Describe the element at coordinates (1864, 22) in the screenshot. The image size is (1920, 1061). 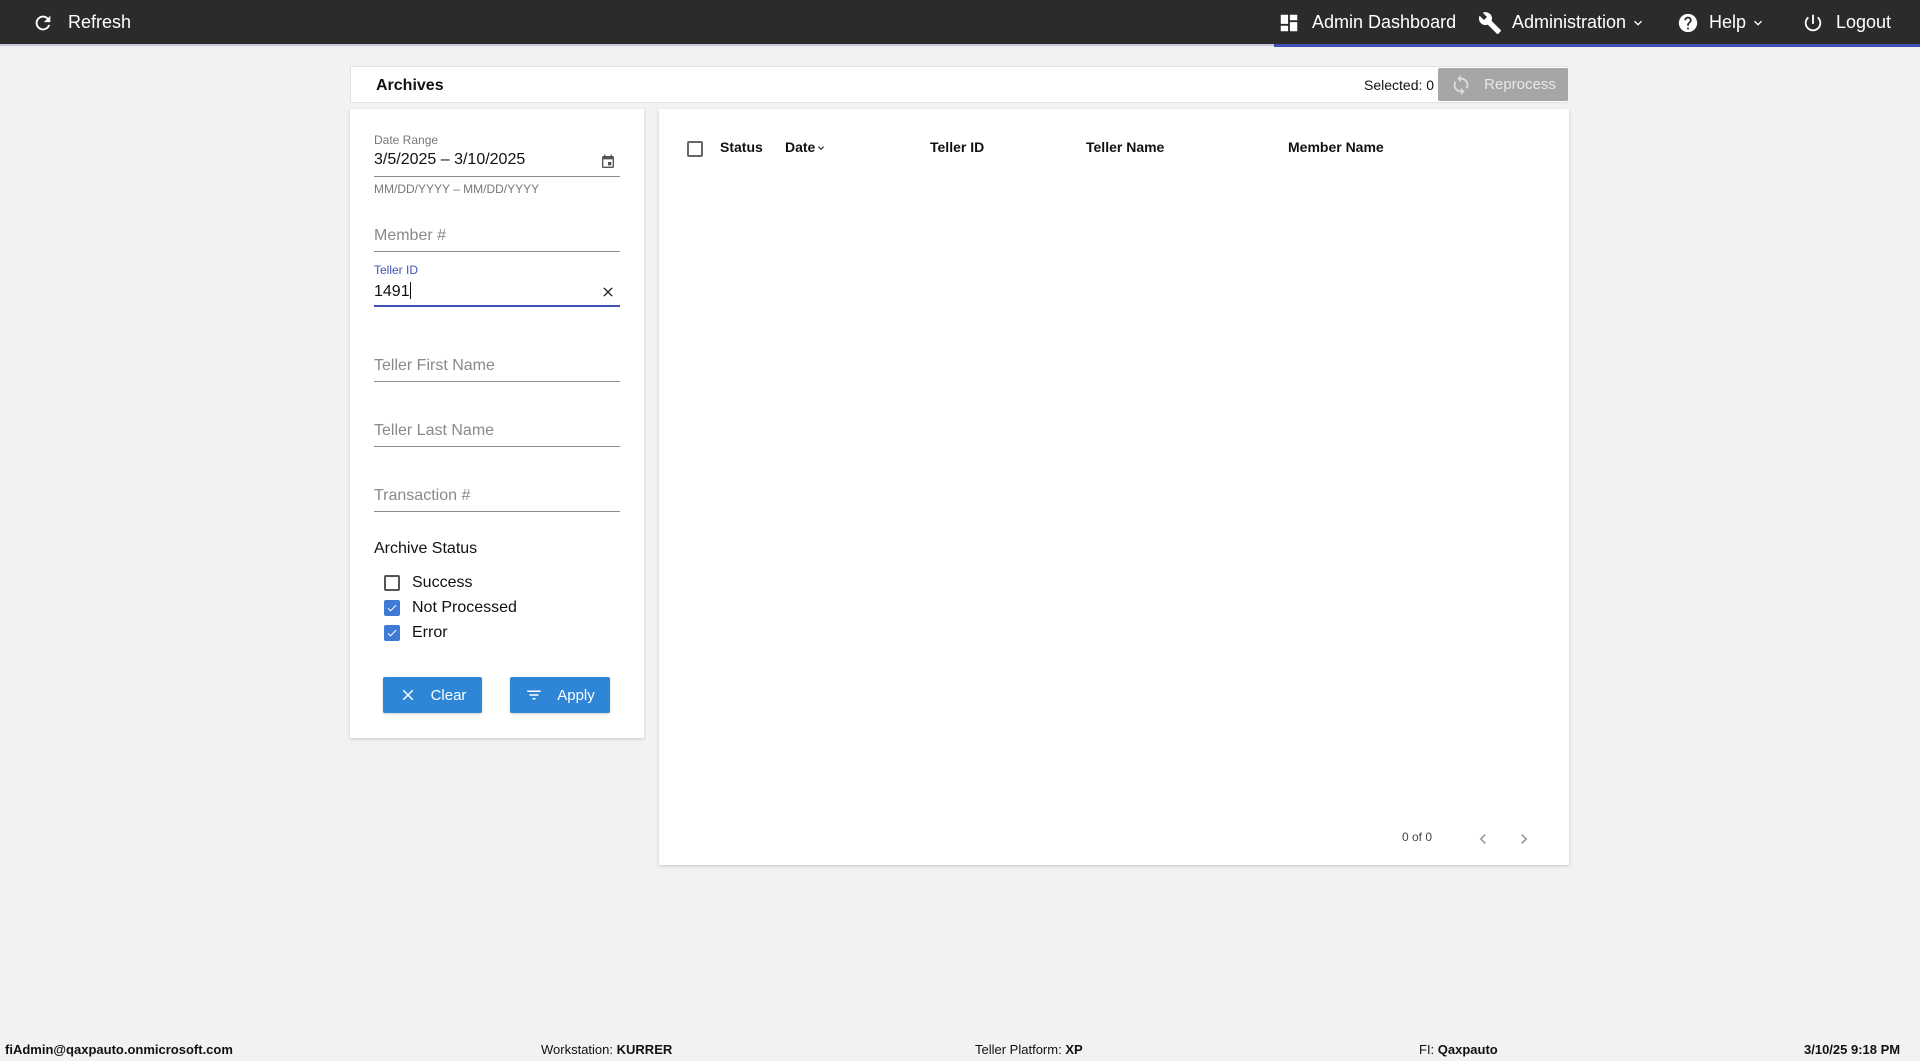
I see `logout-label: Logout` at that location.